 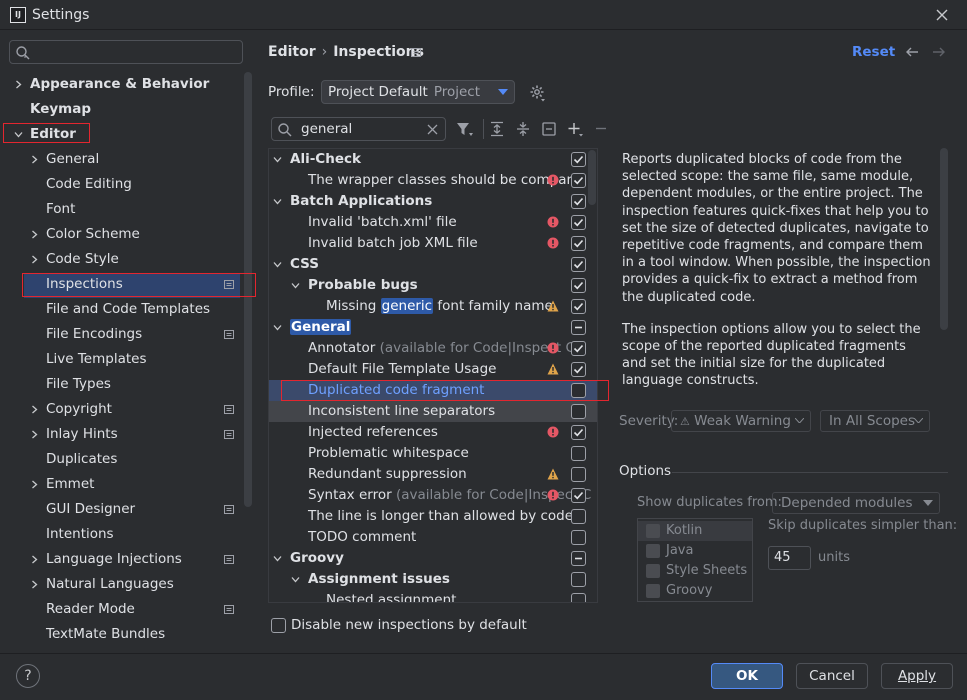 What do you see at coordinates (120, 209) in the screenshot?
I see `sidebar-item-font: Font` at bounding box center [120, 209].